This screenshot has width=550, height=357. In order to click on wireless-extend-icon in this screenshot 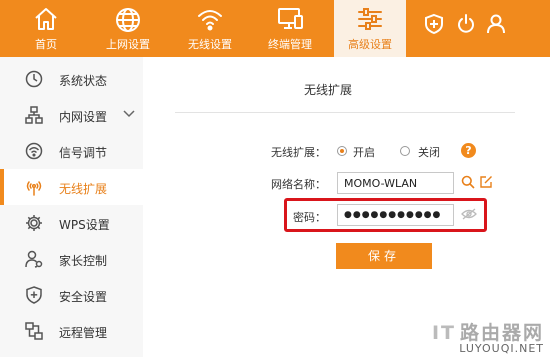, I will do `click(34, 188)`.